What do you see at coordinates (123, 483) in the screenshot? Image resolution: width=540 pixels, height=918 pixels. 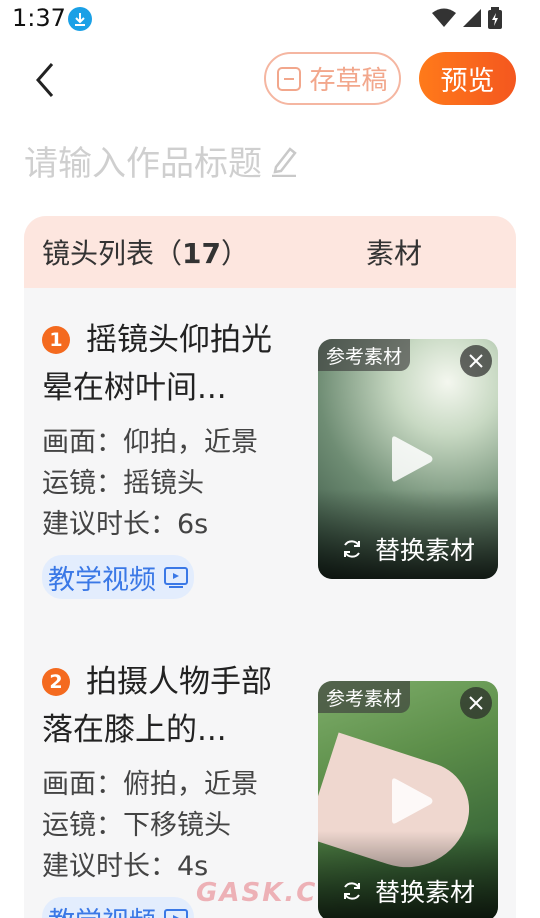 I see `shot-camera-move: 运镜：摇镜头` at bounding box center [123, 483].